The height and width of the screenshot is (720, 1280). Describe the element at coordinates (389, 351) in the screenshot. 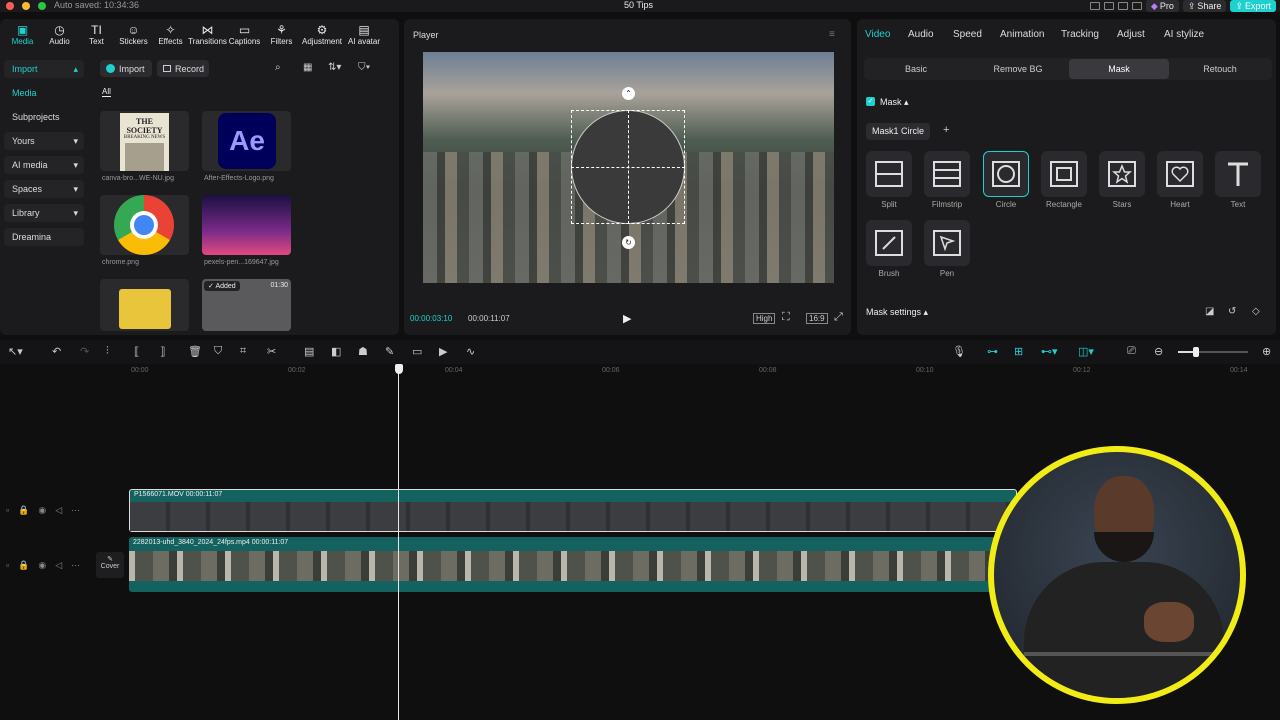

I see `wand-icon: ✎` at that location.